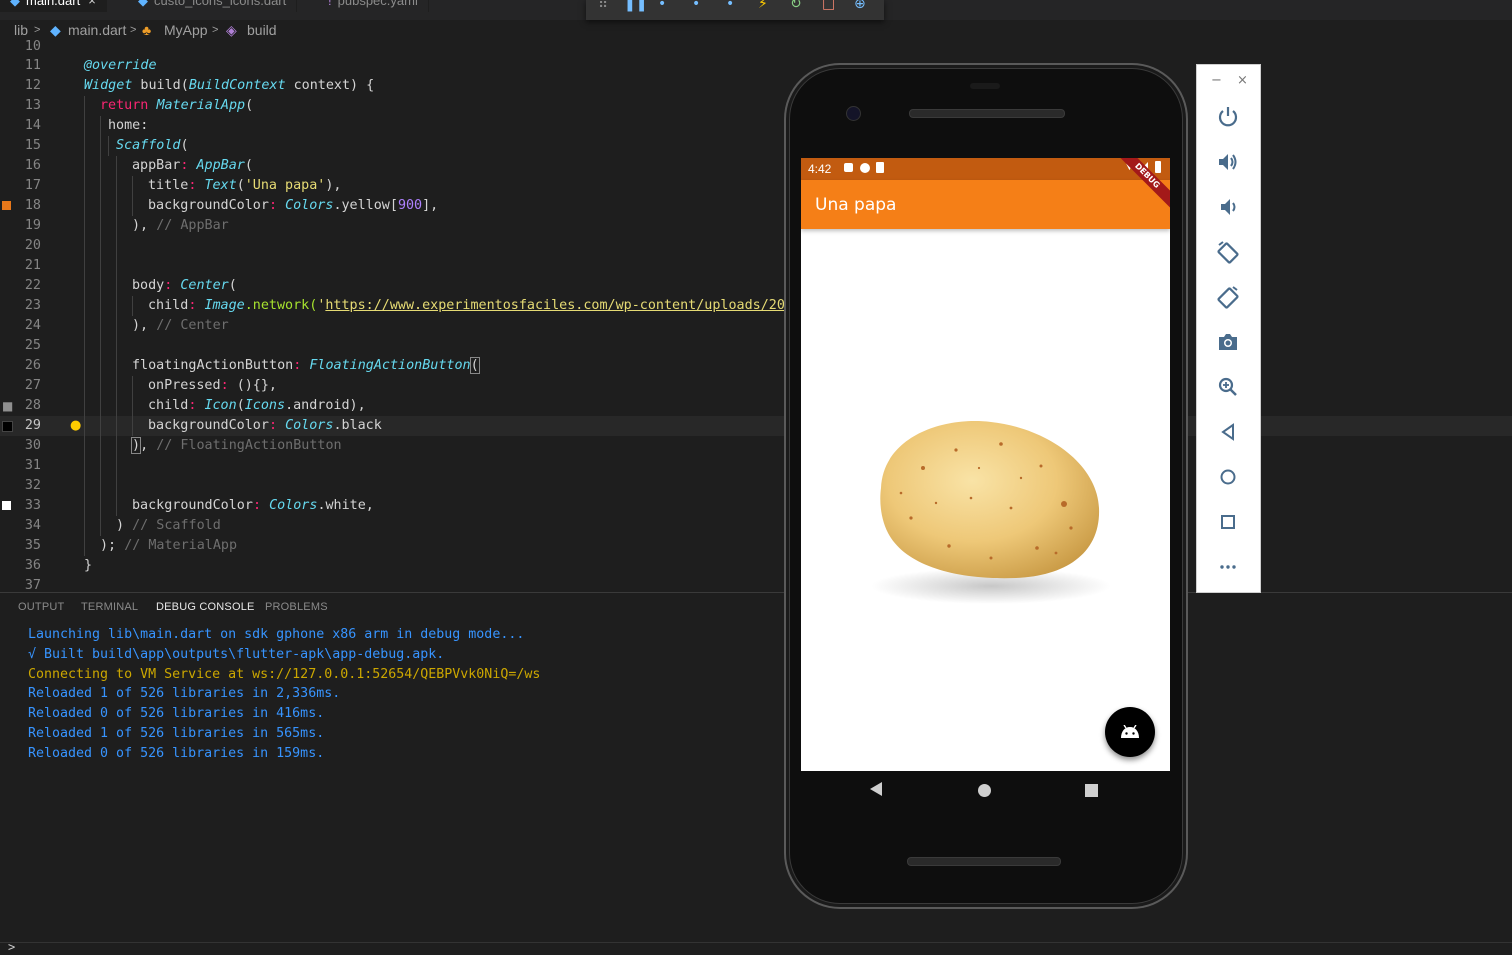  What do you see at coordinates (1216, 80) in the screenshot?
I see `minimize-button: −` at bounding box center [1216, 80].